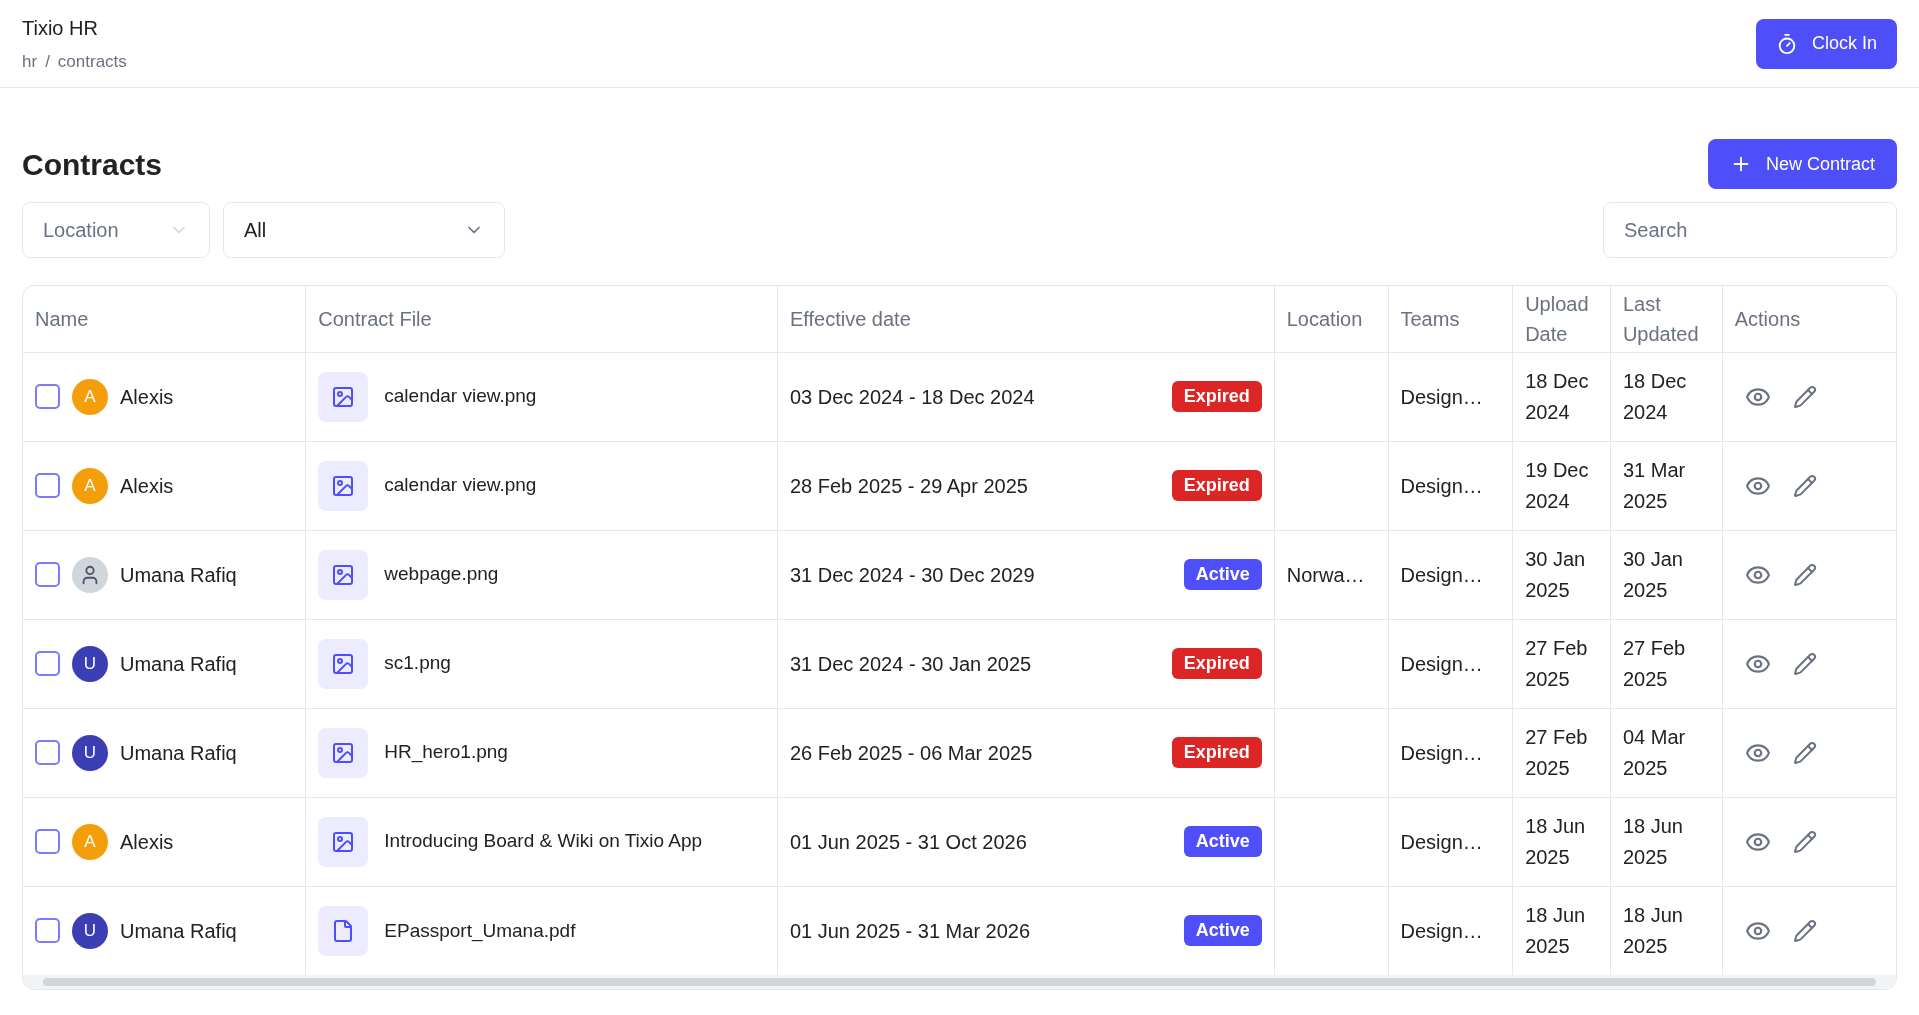 The image size is (1919, 1015). I want to click on upload-date: 18 Dec 2024, so click(1557, 396).